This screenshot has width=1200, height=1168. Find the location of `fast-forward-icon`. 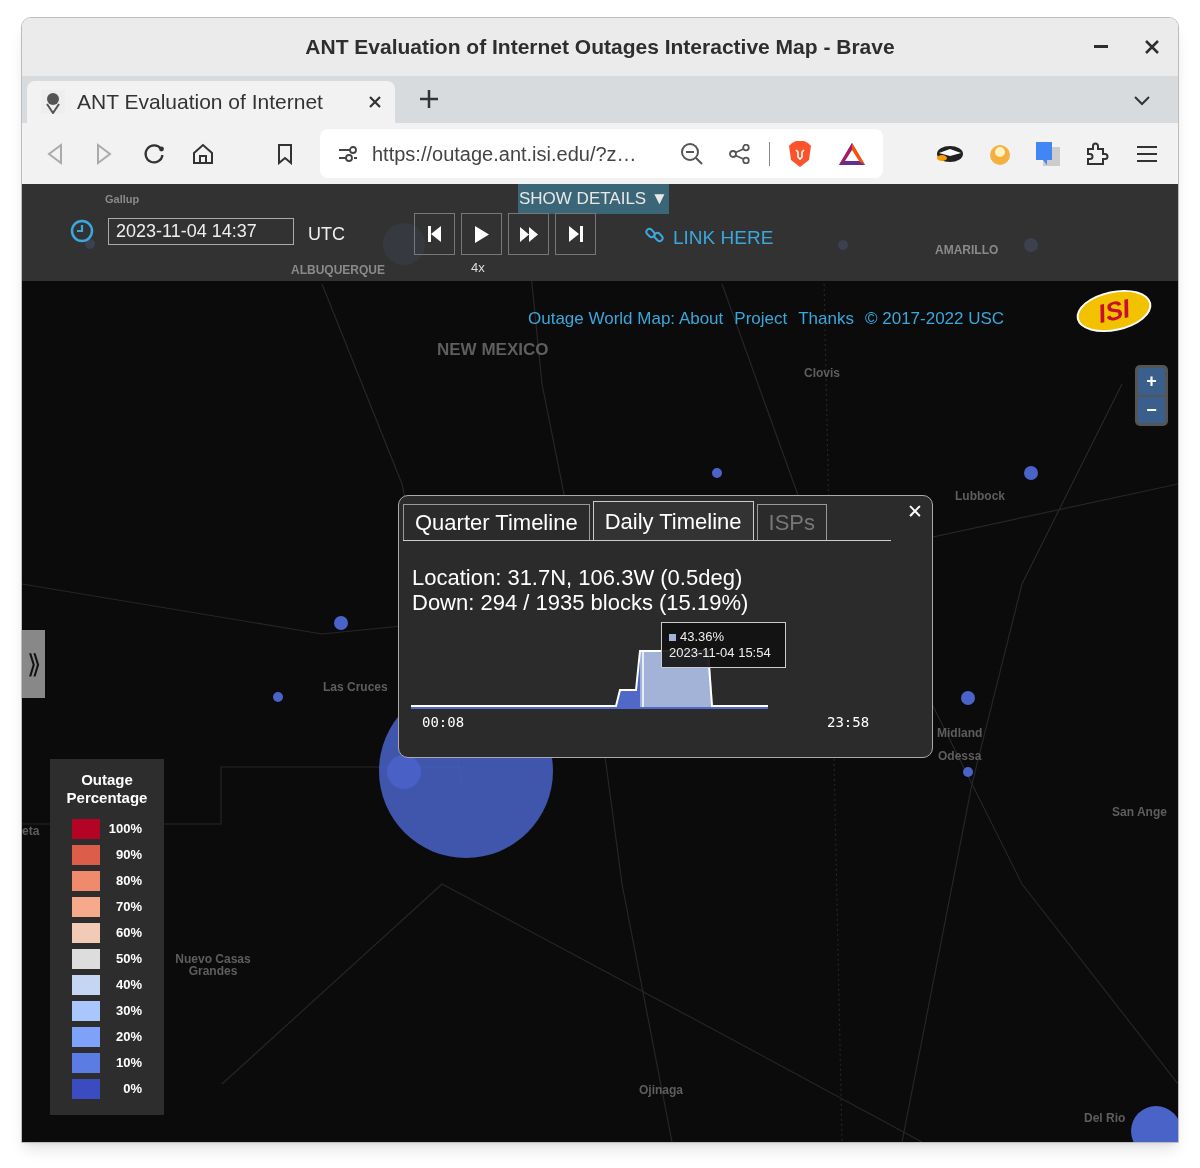

fast-forward-icon is located at coordinates (528, 234).